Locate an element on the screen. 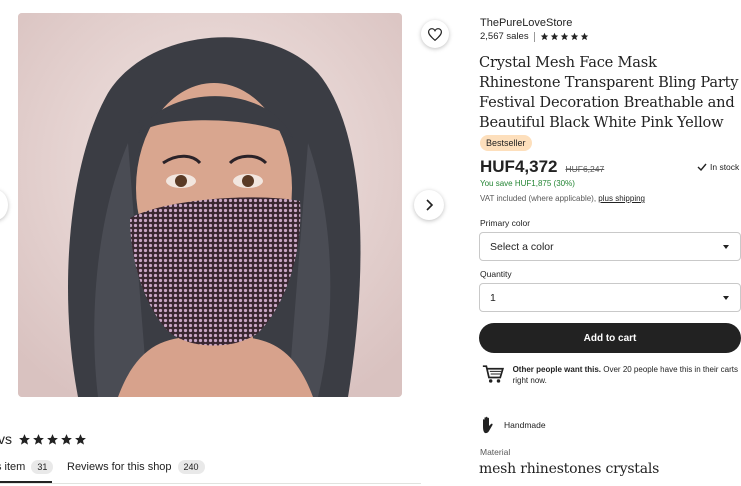 This screenshot has width=741, height=486. handmade-label: Handmade is located at coordinates (525, 425).